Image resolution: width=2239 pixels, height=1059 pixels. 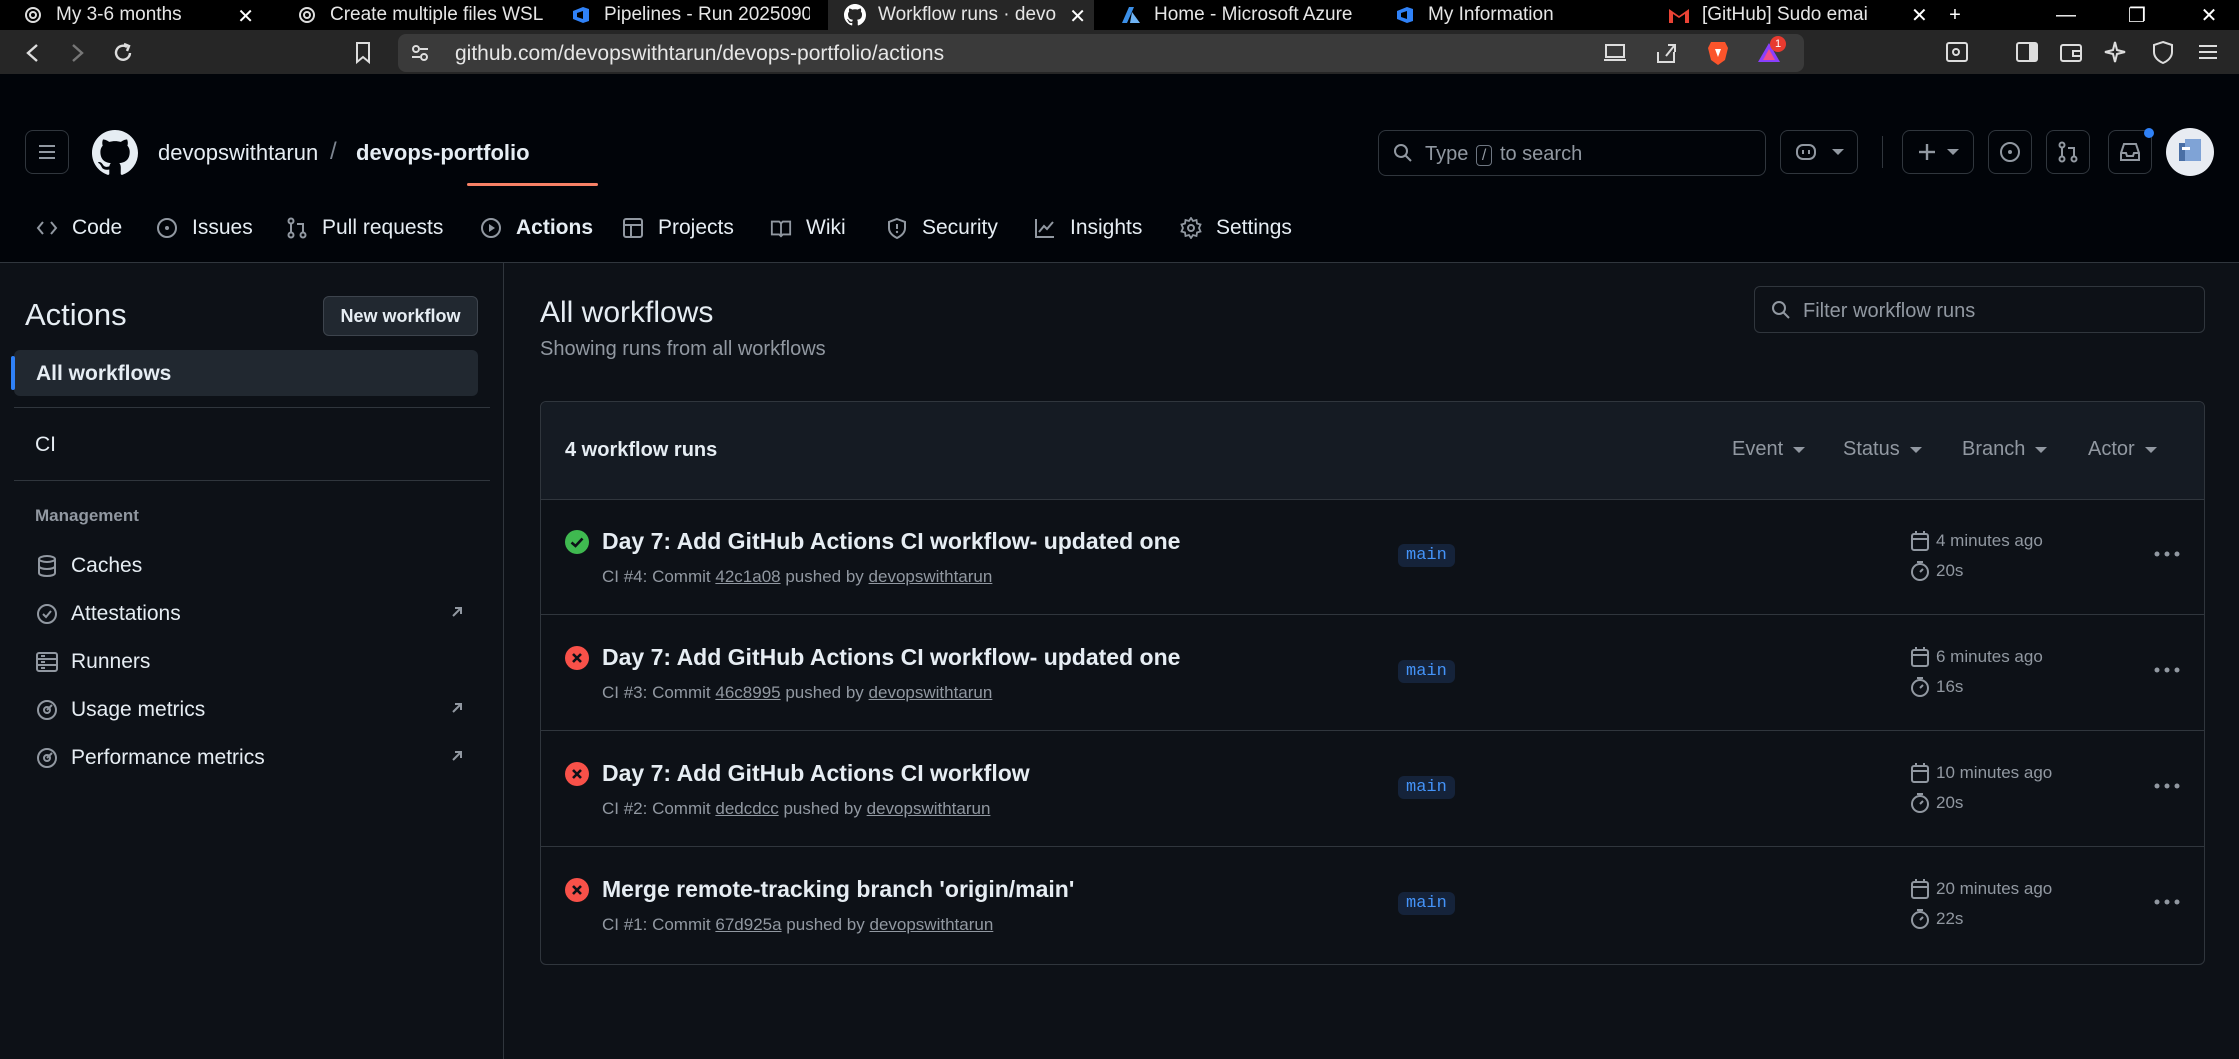 What do you see at coordinates (1957, 52) in the screenshot?
I see `reader-mode-icon` at bounding box center [1957, 52].